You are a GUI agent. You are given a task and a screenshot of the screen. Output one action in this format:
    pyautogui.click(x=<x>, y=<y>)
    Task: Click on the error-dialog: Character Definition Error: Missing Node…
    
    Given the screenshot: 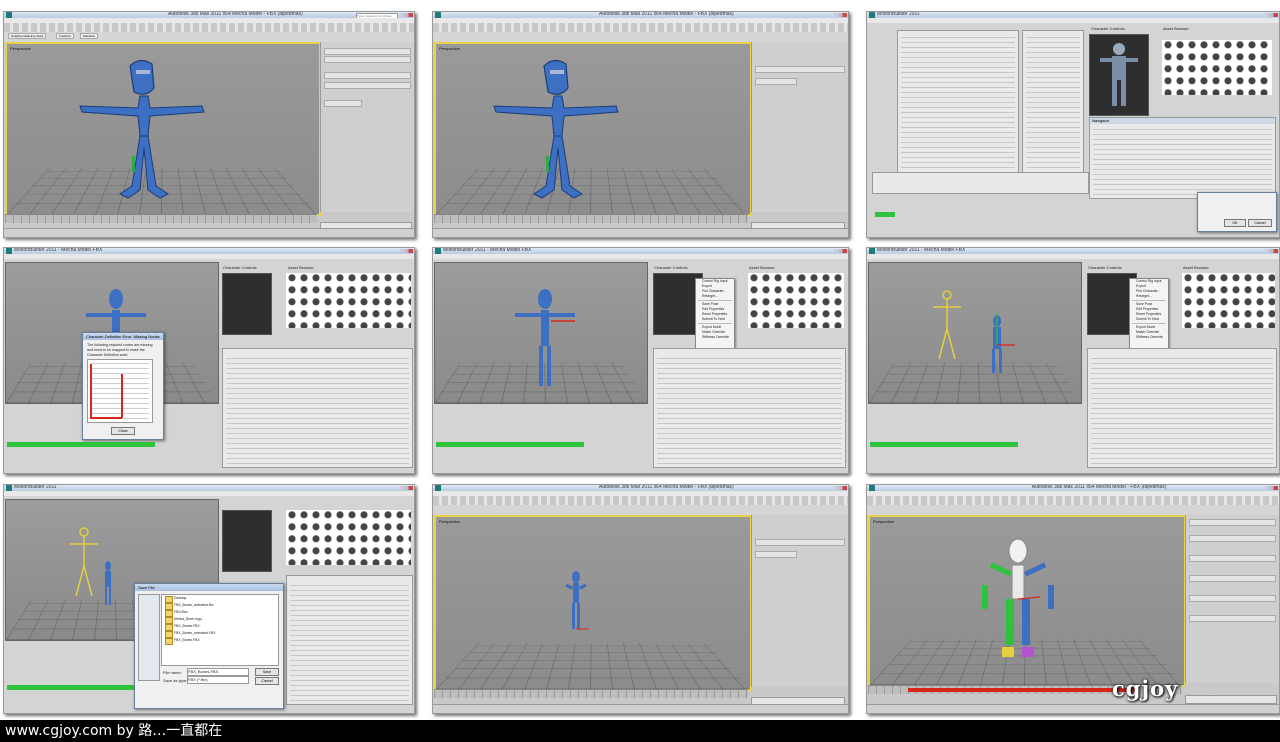 What is the action you would take?
    pyautogui.click(x=123, y=386)
    